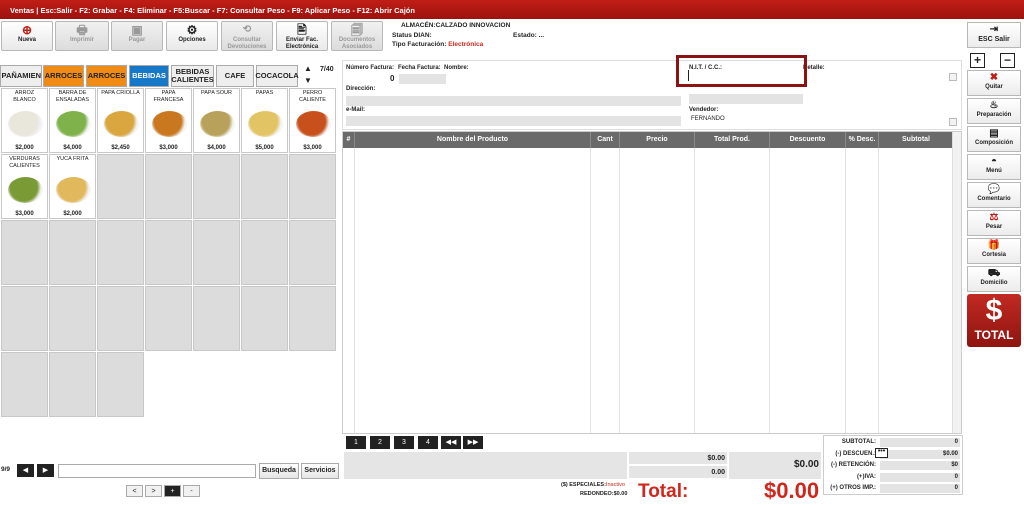 Image resolution: width=1024 pixels, height=505 pixels. Describe the element at coordinates (302, 30) in the screenshot. I see `send-document-icon: 🖹` at that location.